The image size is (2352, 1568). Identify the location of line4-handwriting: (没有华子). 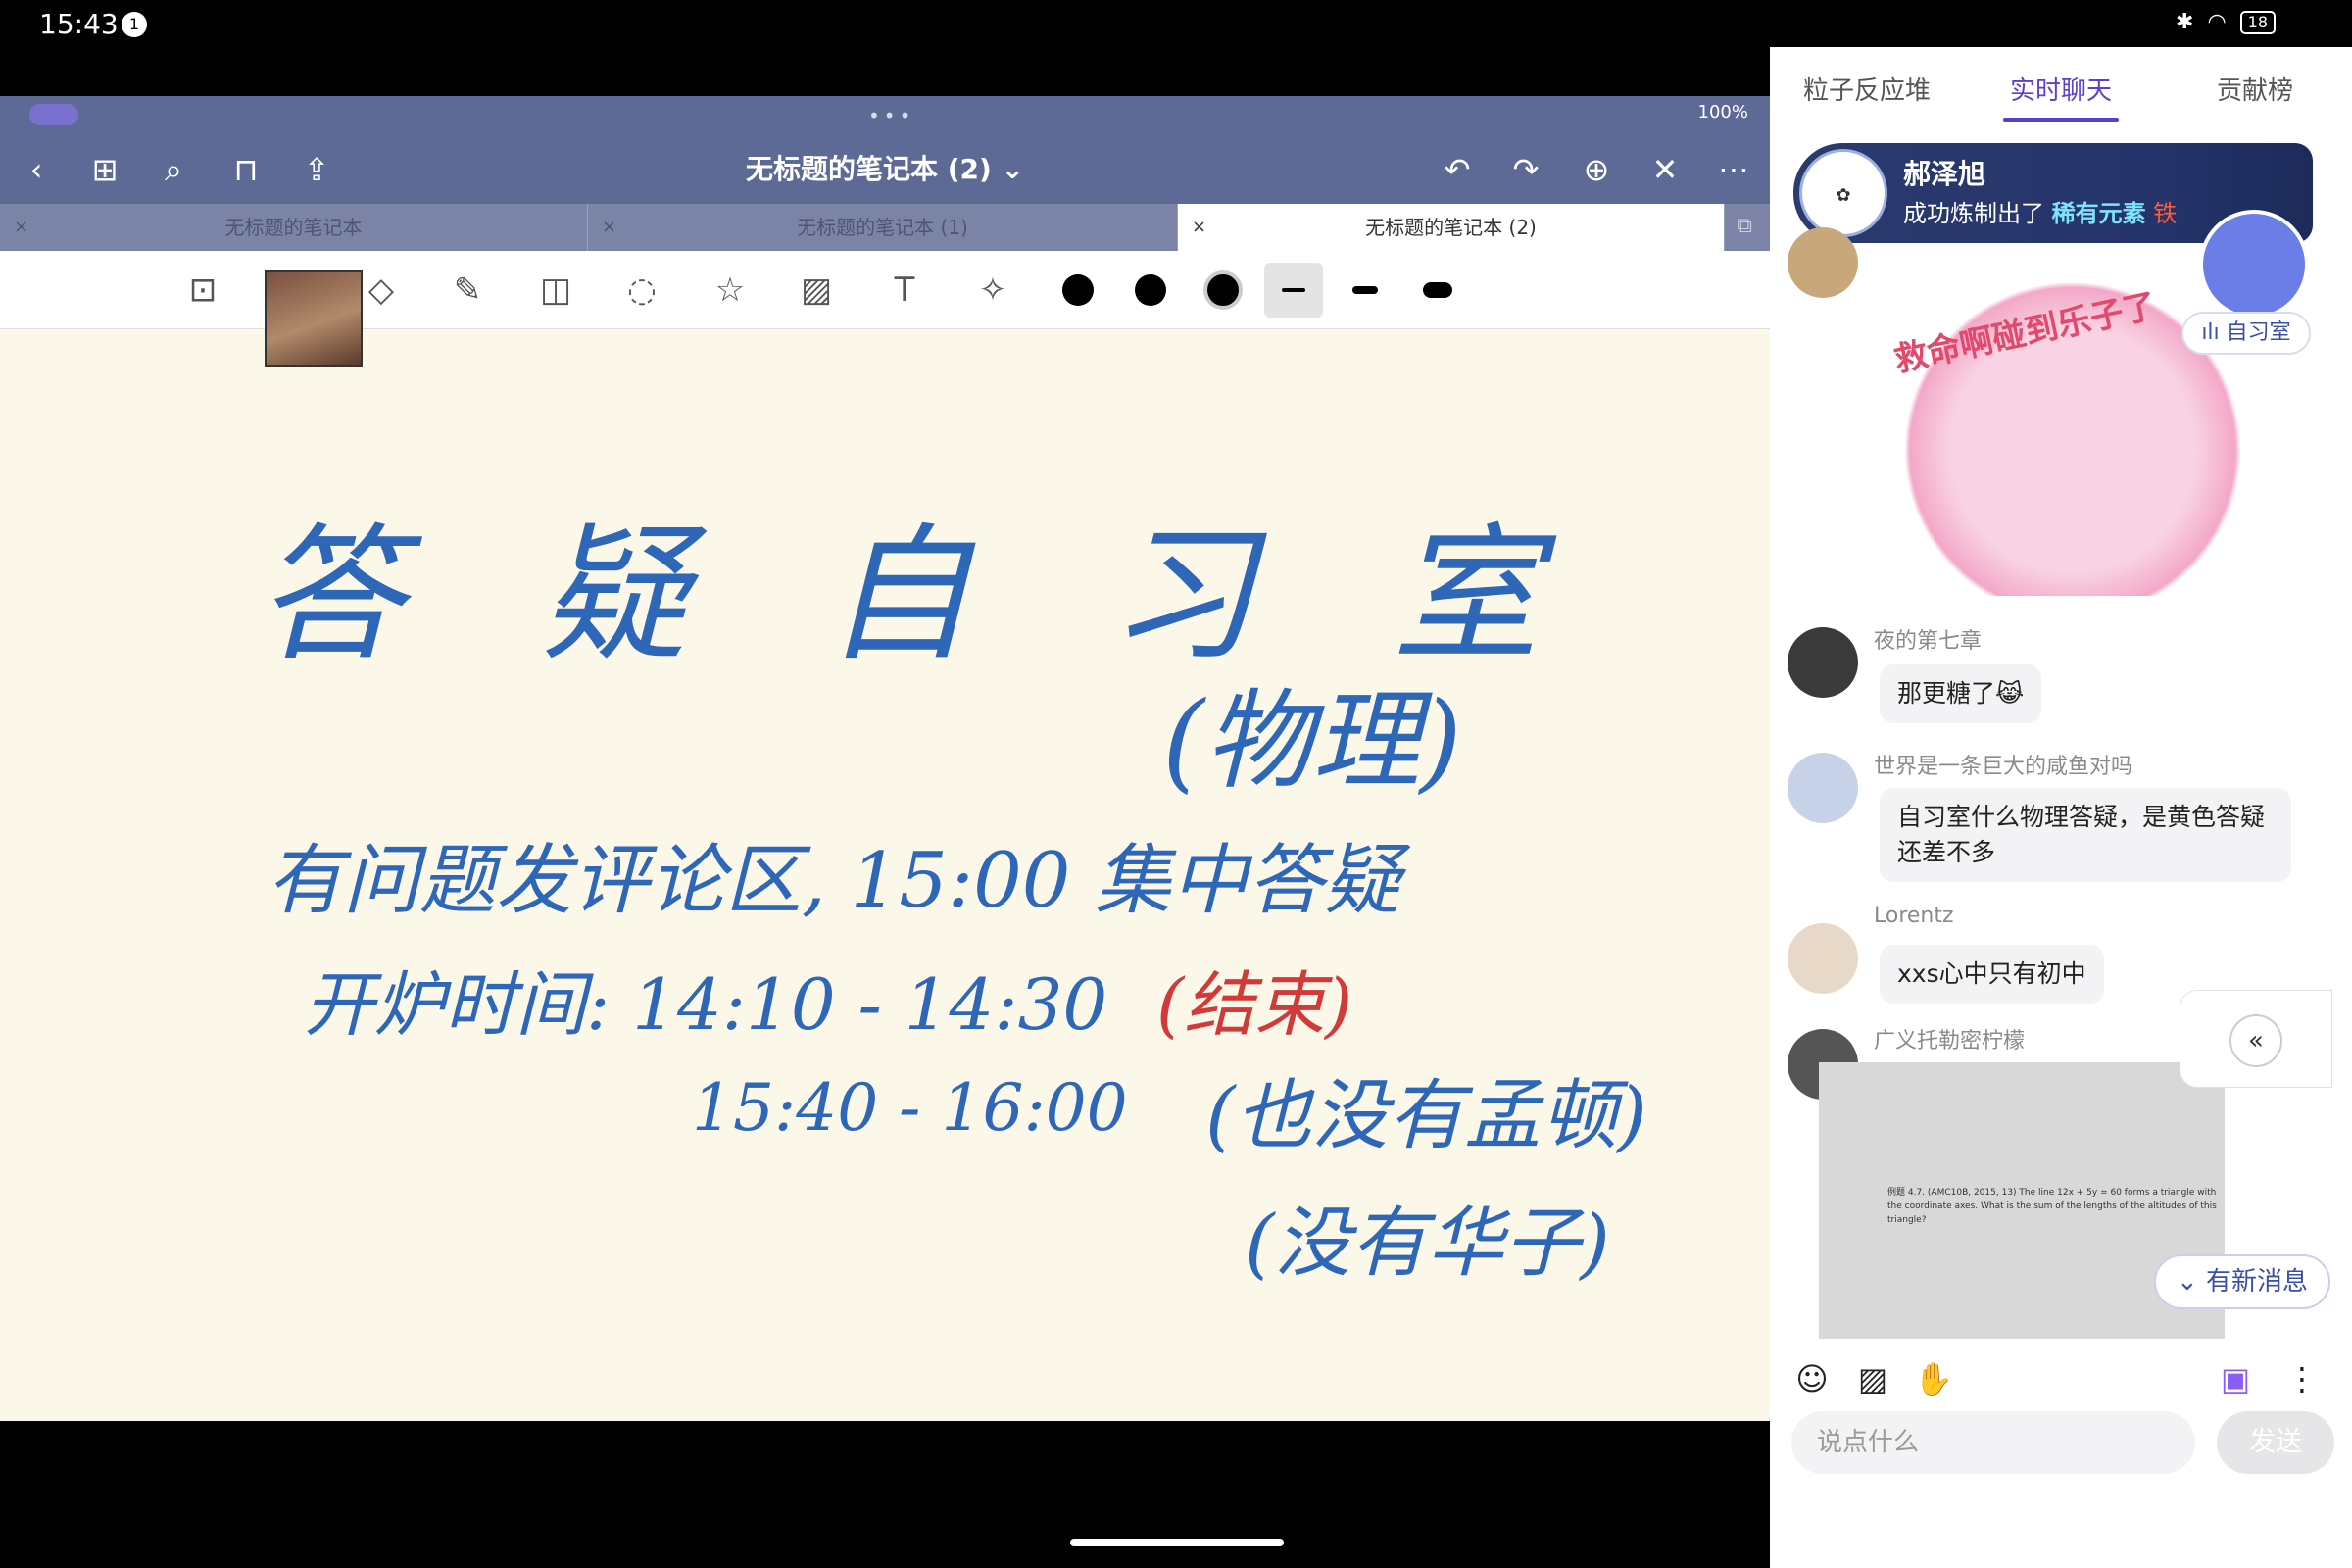
(1427, 1244).